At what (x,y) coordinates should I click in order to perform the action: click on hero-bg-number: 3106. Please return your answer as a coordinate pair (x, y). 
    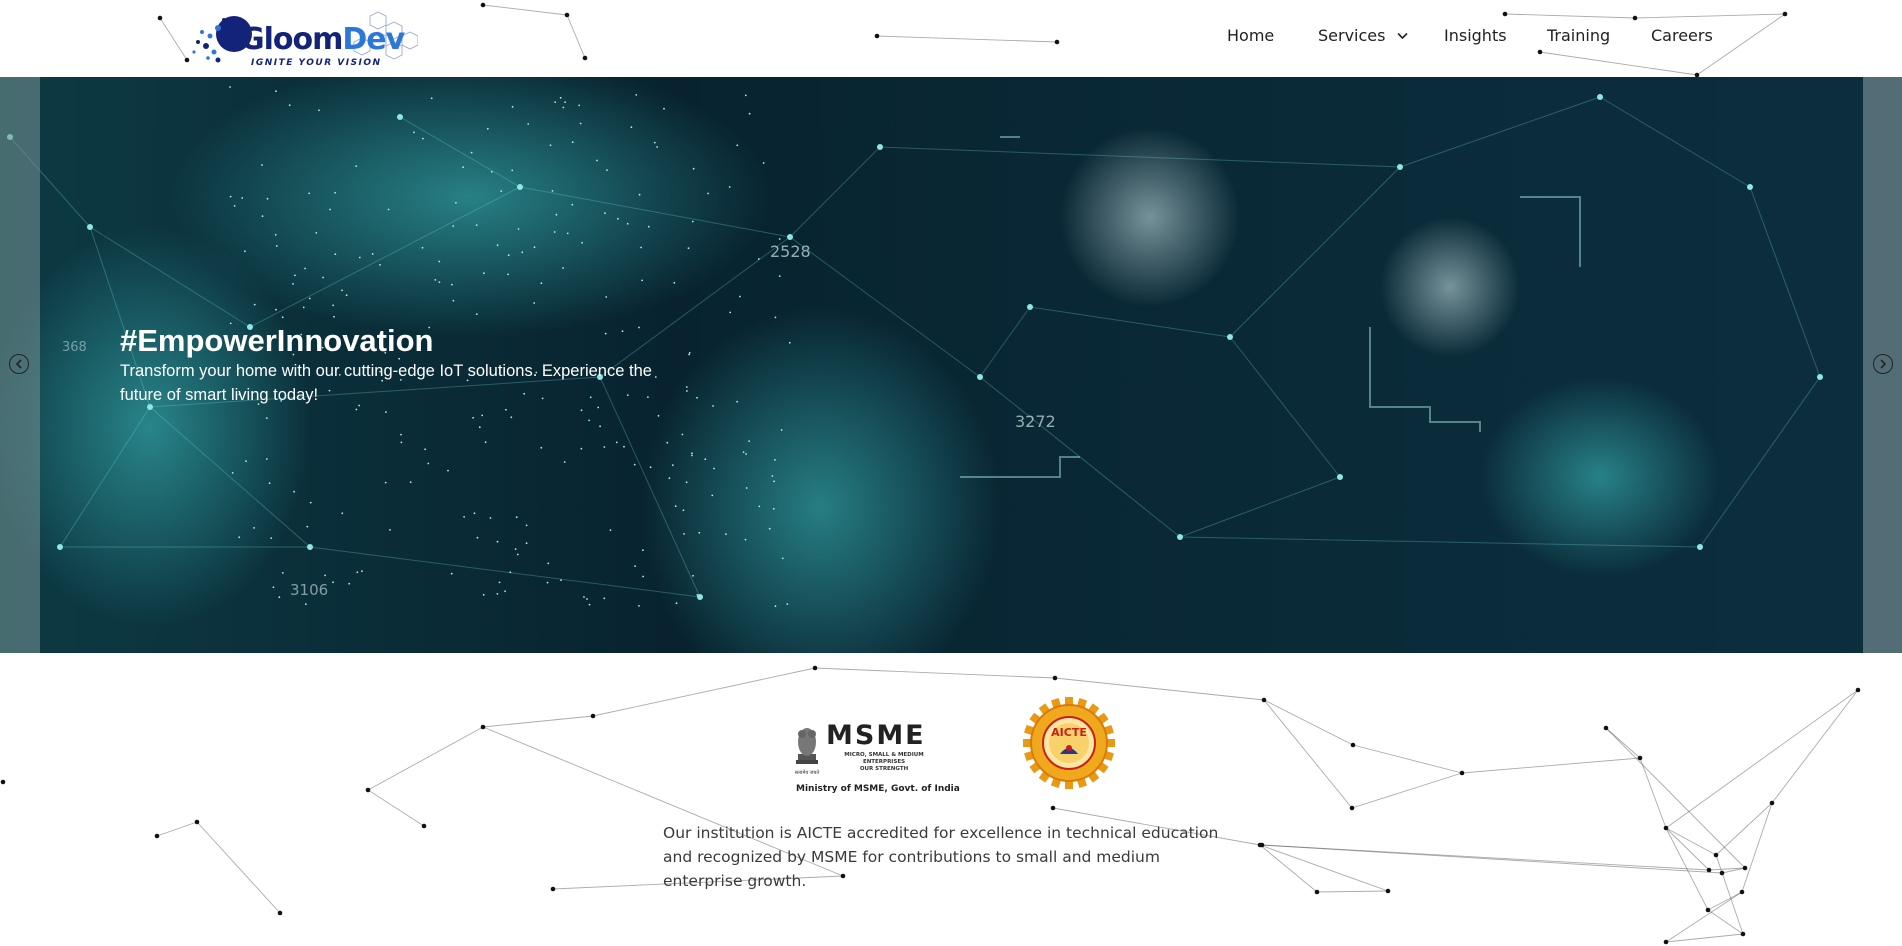
    Looking at the image, I should click on (309, 590).